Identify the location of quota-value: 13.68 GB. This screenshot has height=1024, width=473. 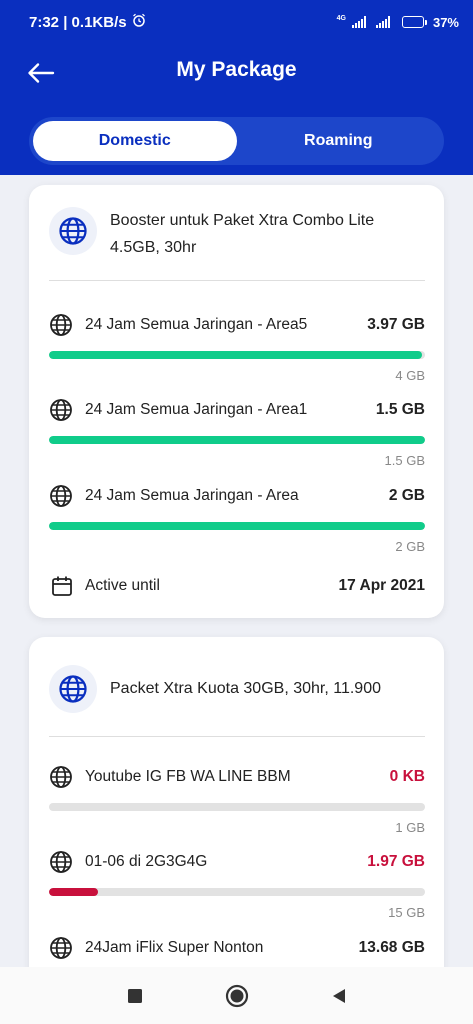
(391, 947).